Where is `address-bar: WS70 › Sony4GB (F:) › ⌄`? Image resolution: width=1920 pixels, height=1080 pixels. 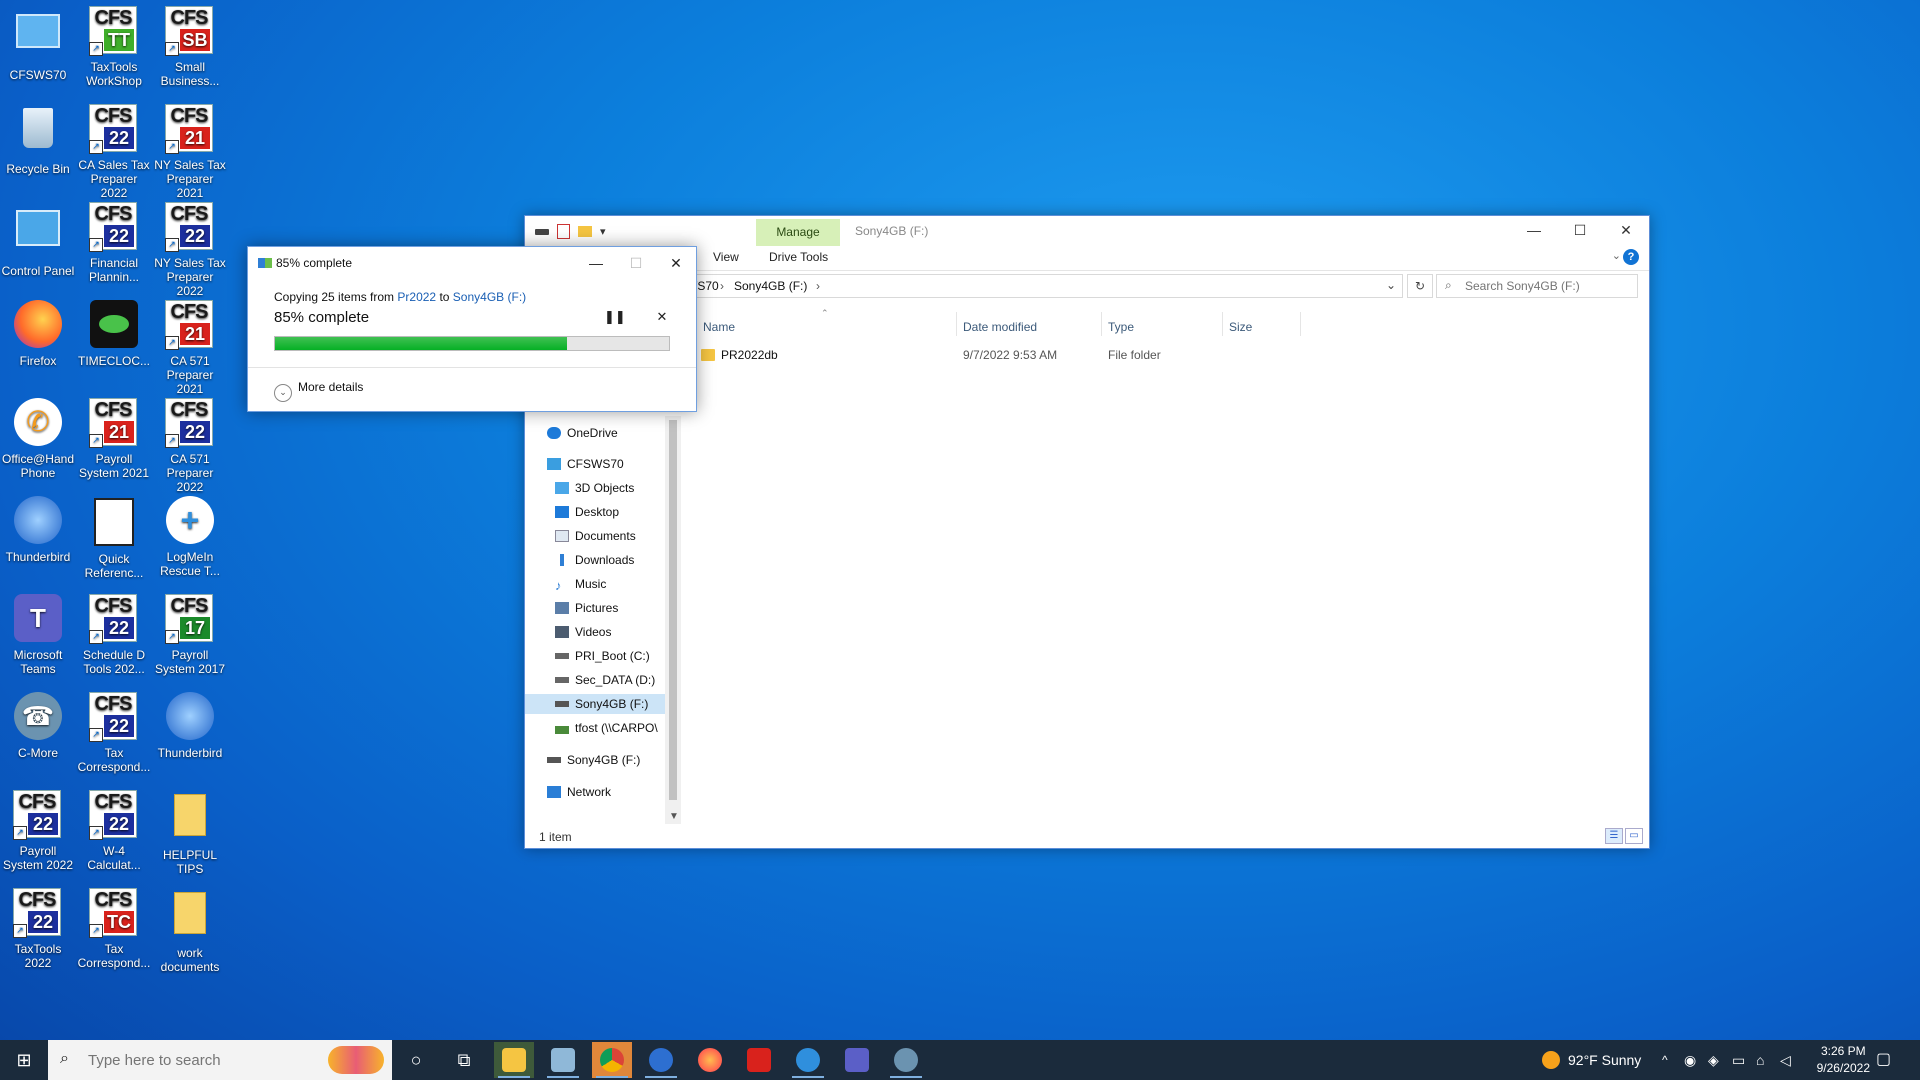
address-bar: WS70 › Sony4GB (F:) › ⌄ is located at coordinates (1044, 286).